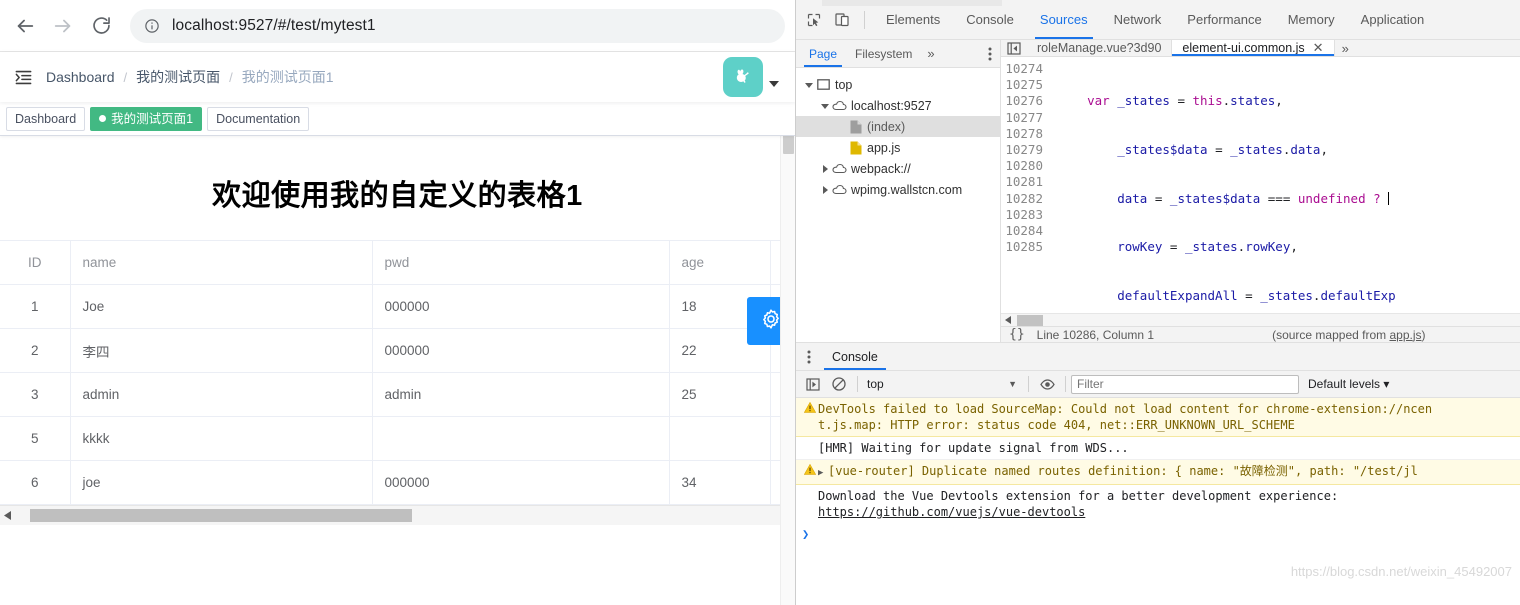 The height and width of the screenshot is (605, 1520). I want to click on tab-application: Application, so click(1393, 19).